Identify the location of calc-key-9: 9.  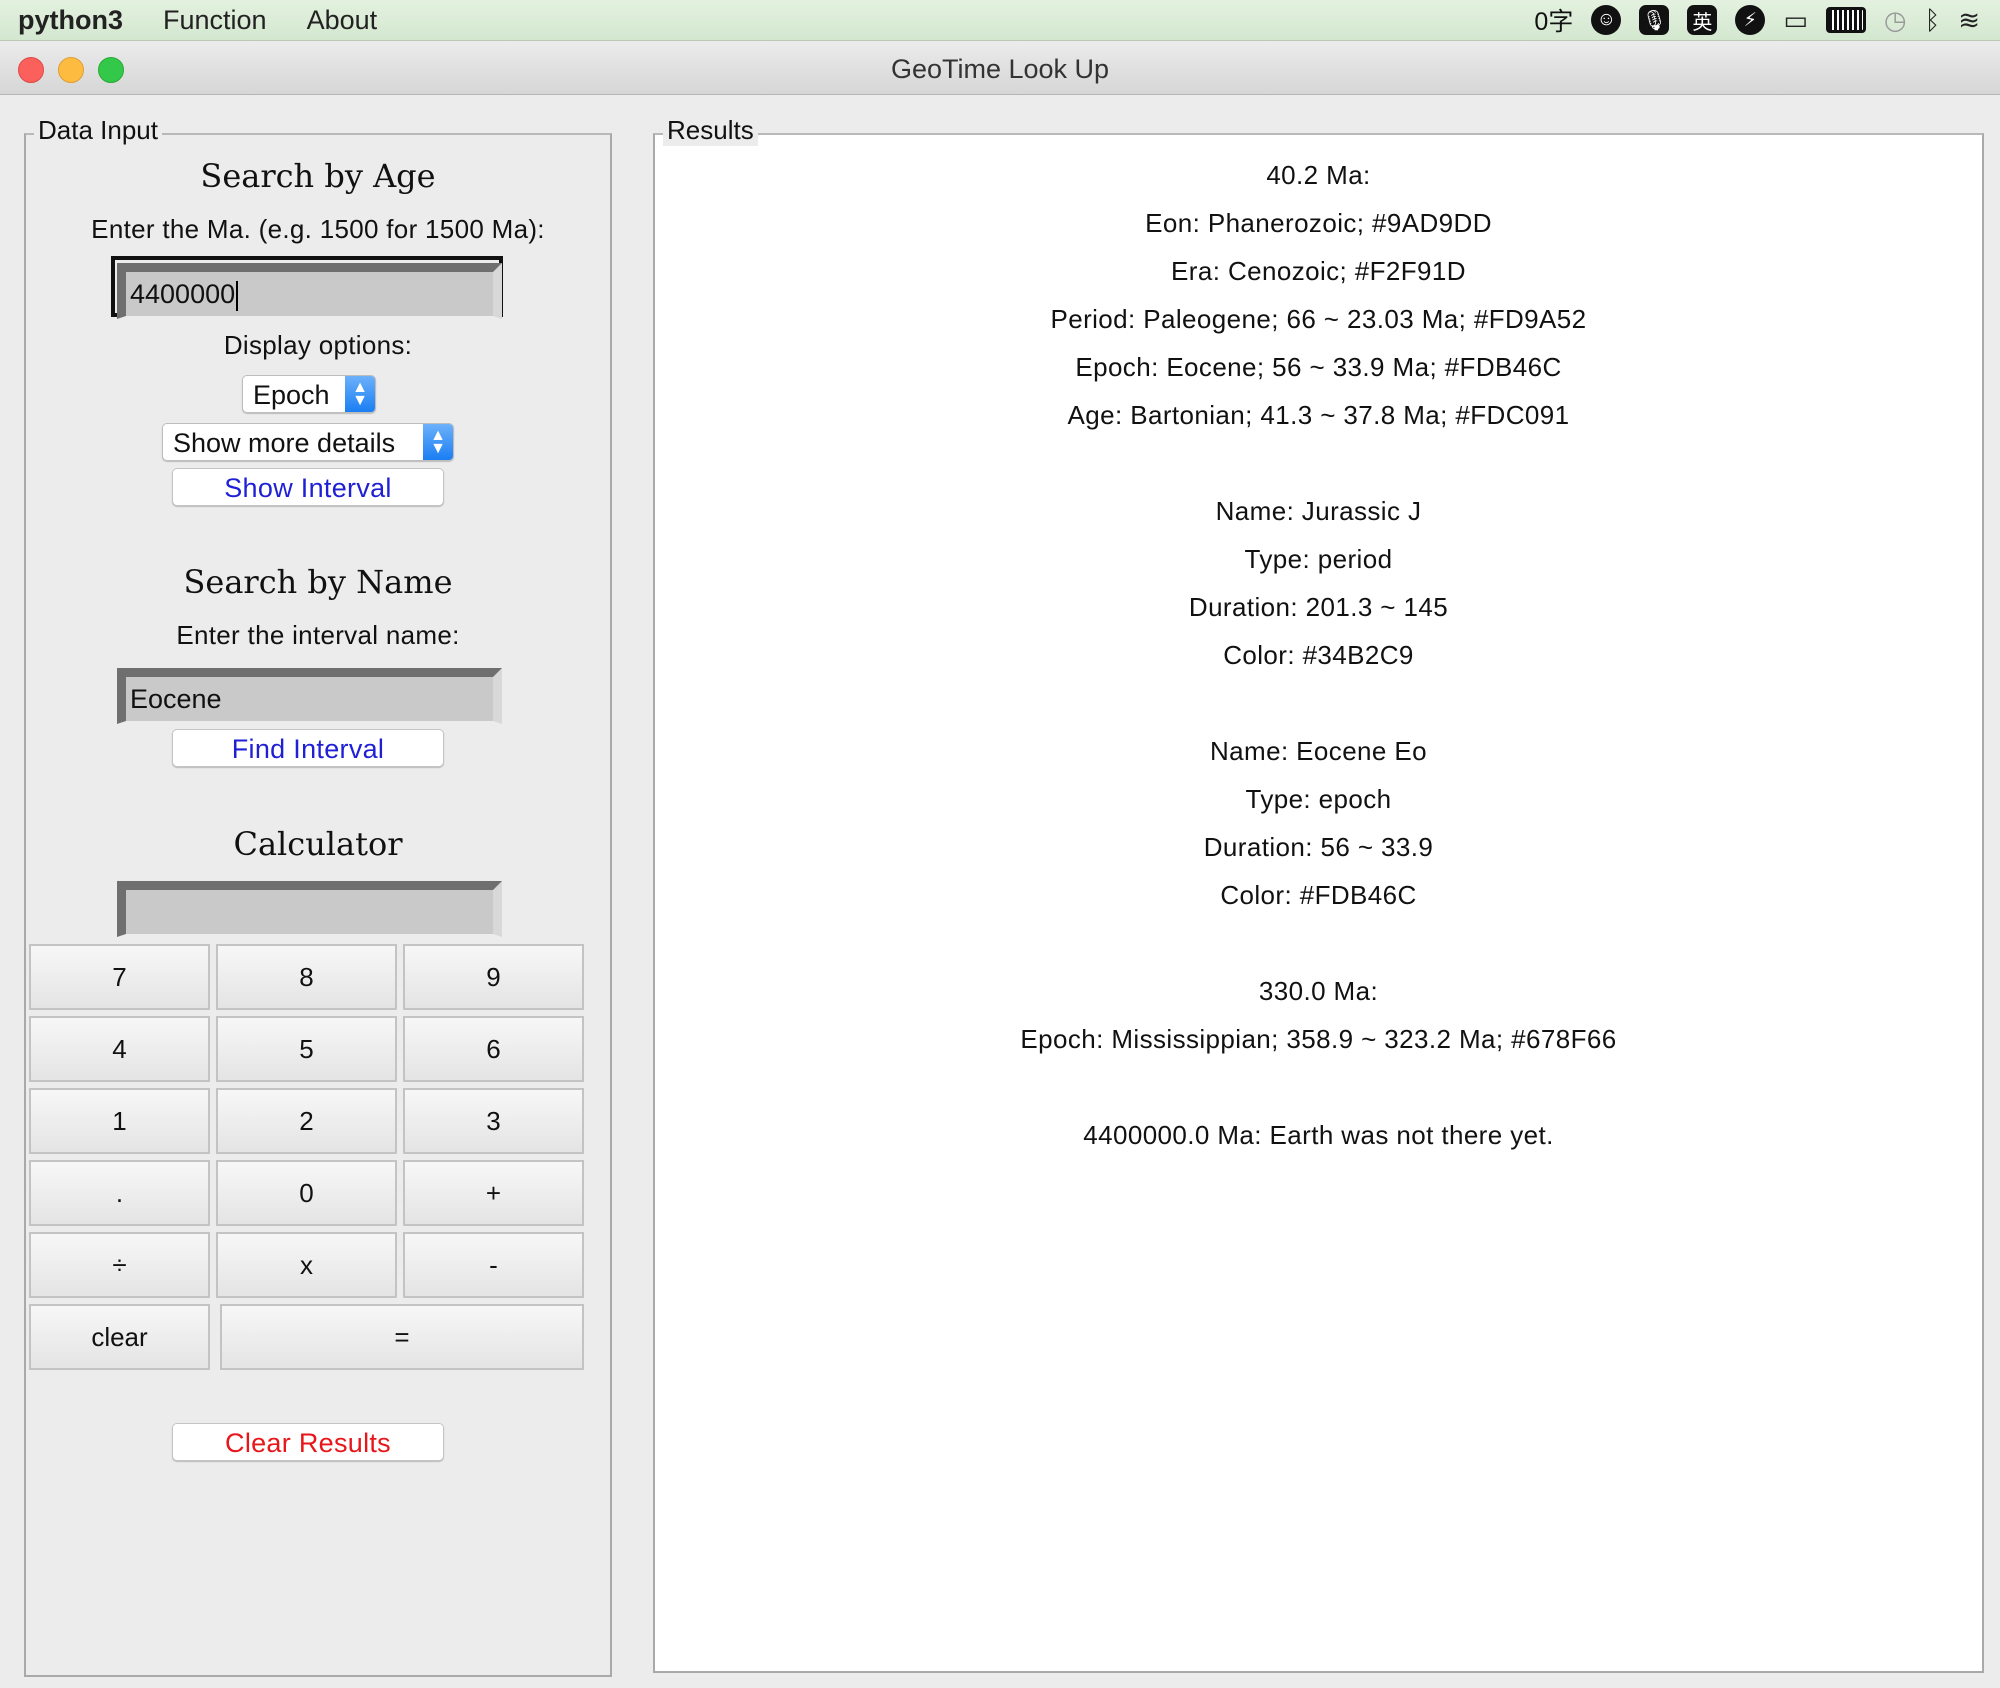
(493, 977).